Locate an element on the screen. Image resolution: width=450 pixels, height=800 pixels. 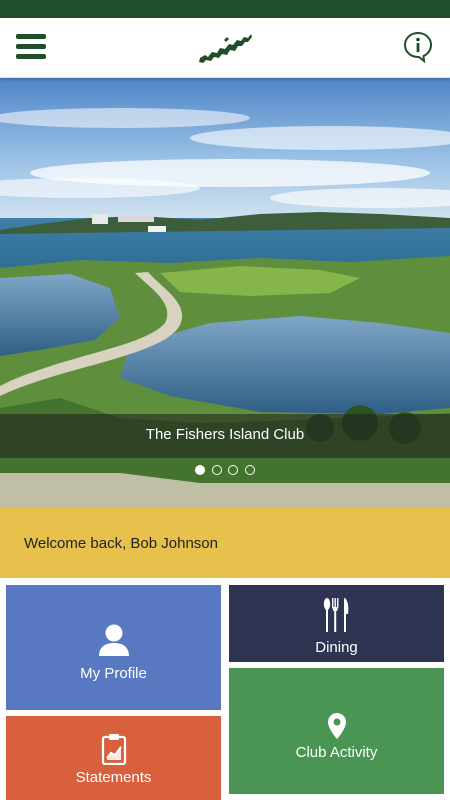
hero-caption-bar: The Fishers Island Club is located at coordinates (225, 436).